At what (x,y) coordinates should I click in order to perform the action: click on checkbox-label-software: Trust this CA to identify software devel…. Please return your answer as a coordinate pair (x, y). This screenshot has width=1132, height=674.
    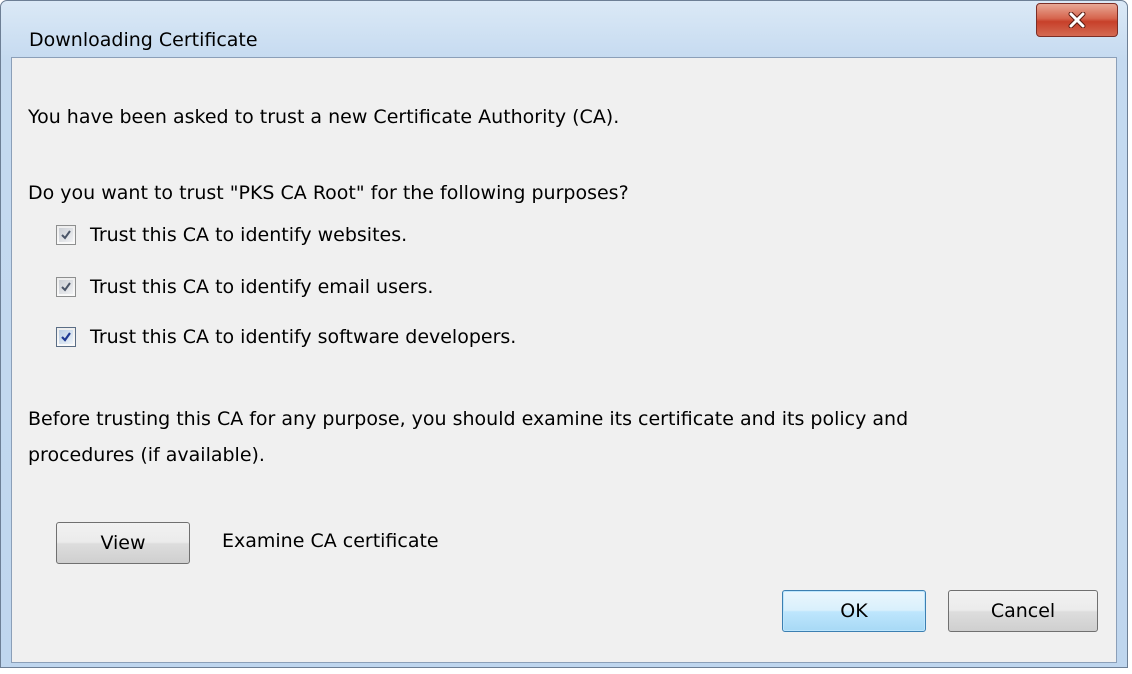
    Looking at the image, I should click on (303, 337).